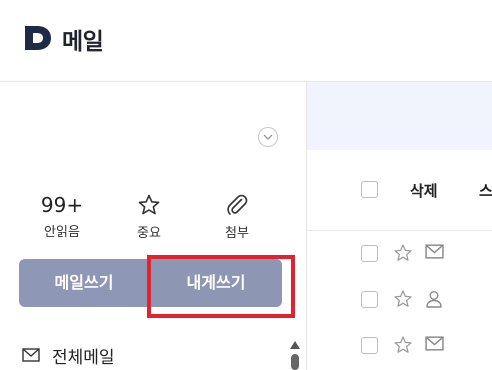  I want to click on delete-button: 삭제, so click(424, 190).